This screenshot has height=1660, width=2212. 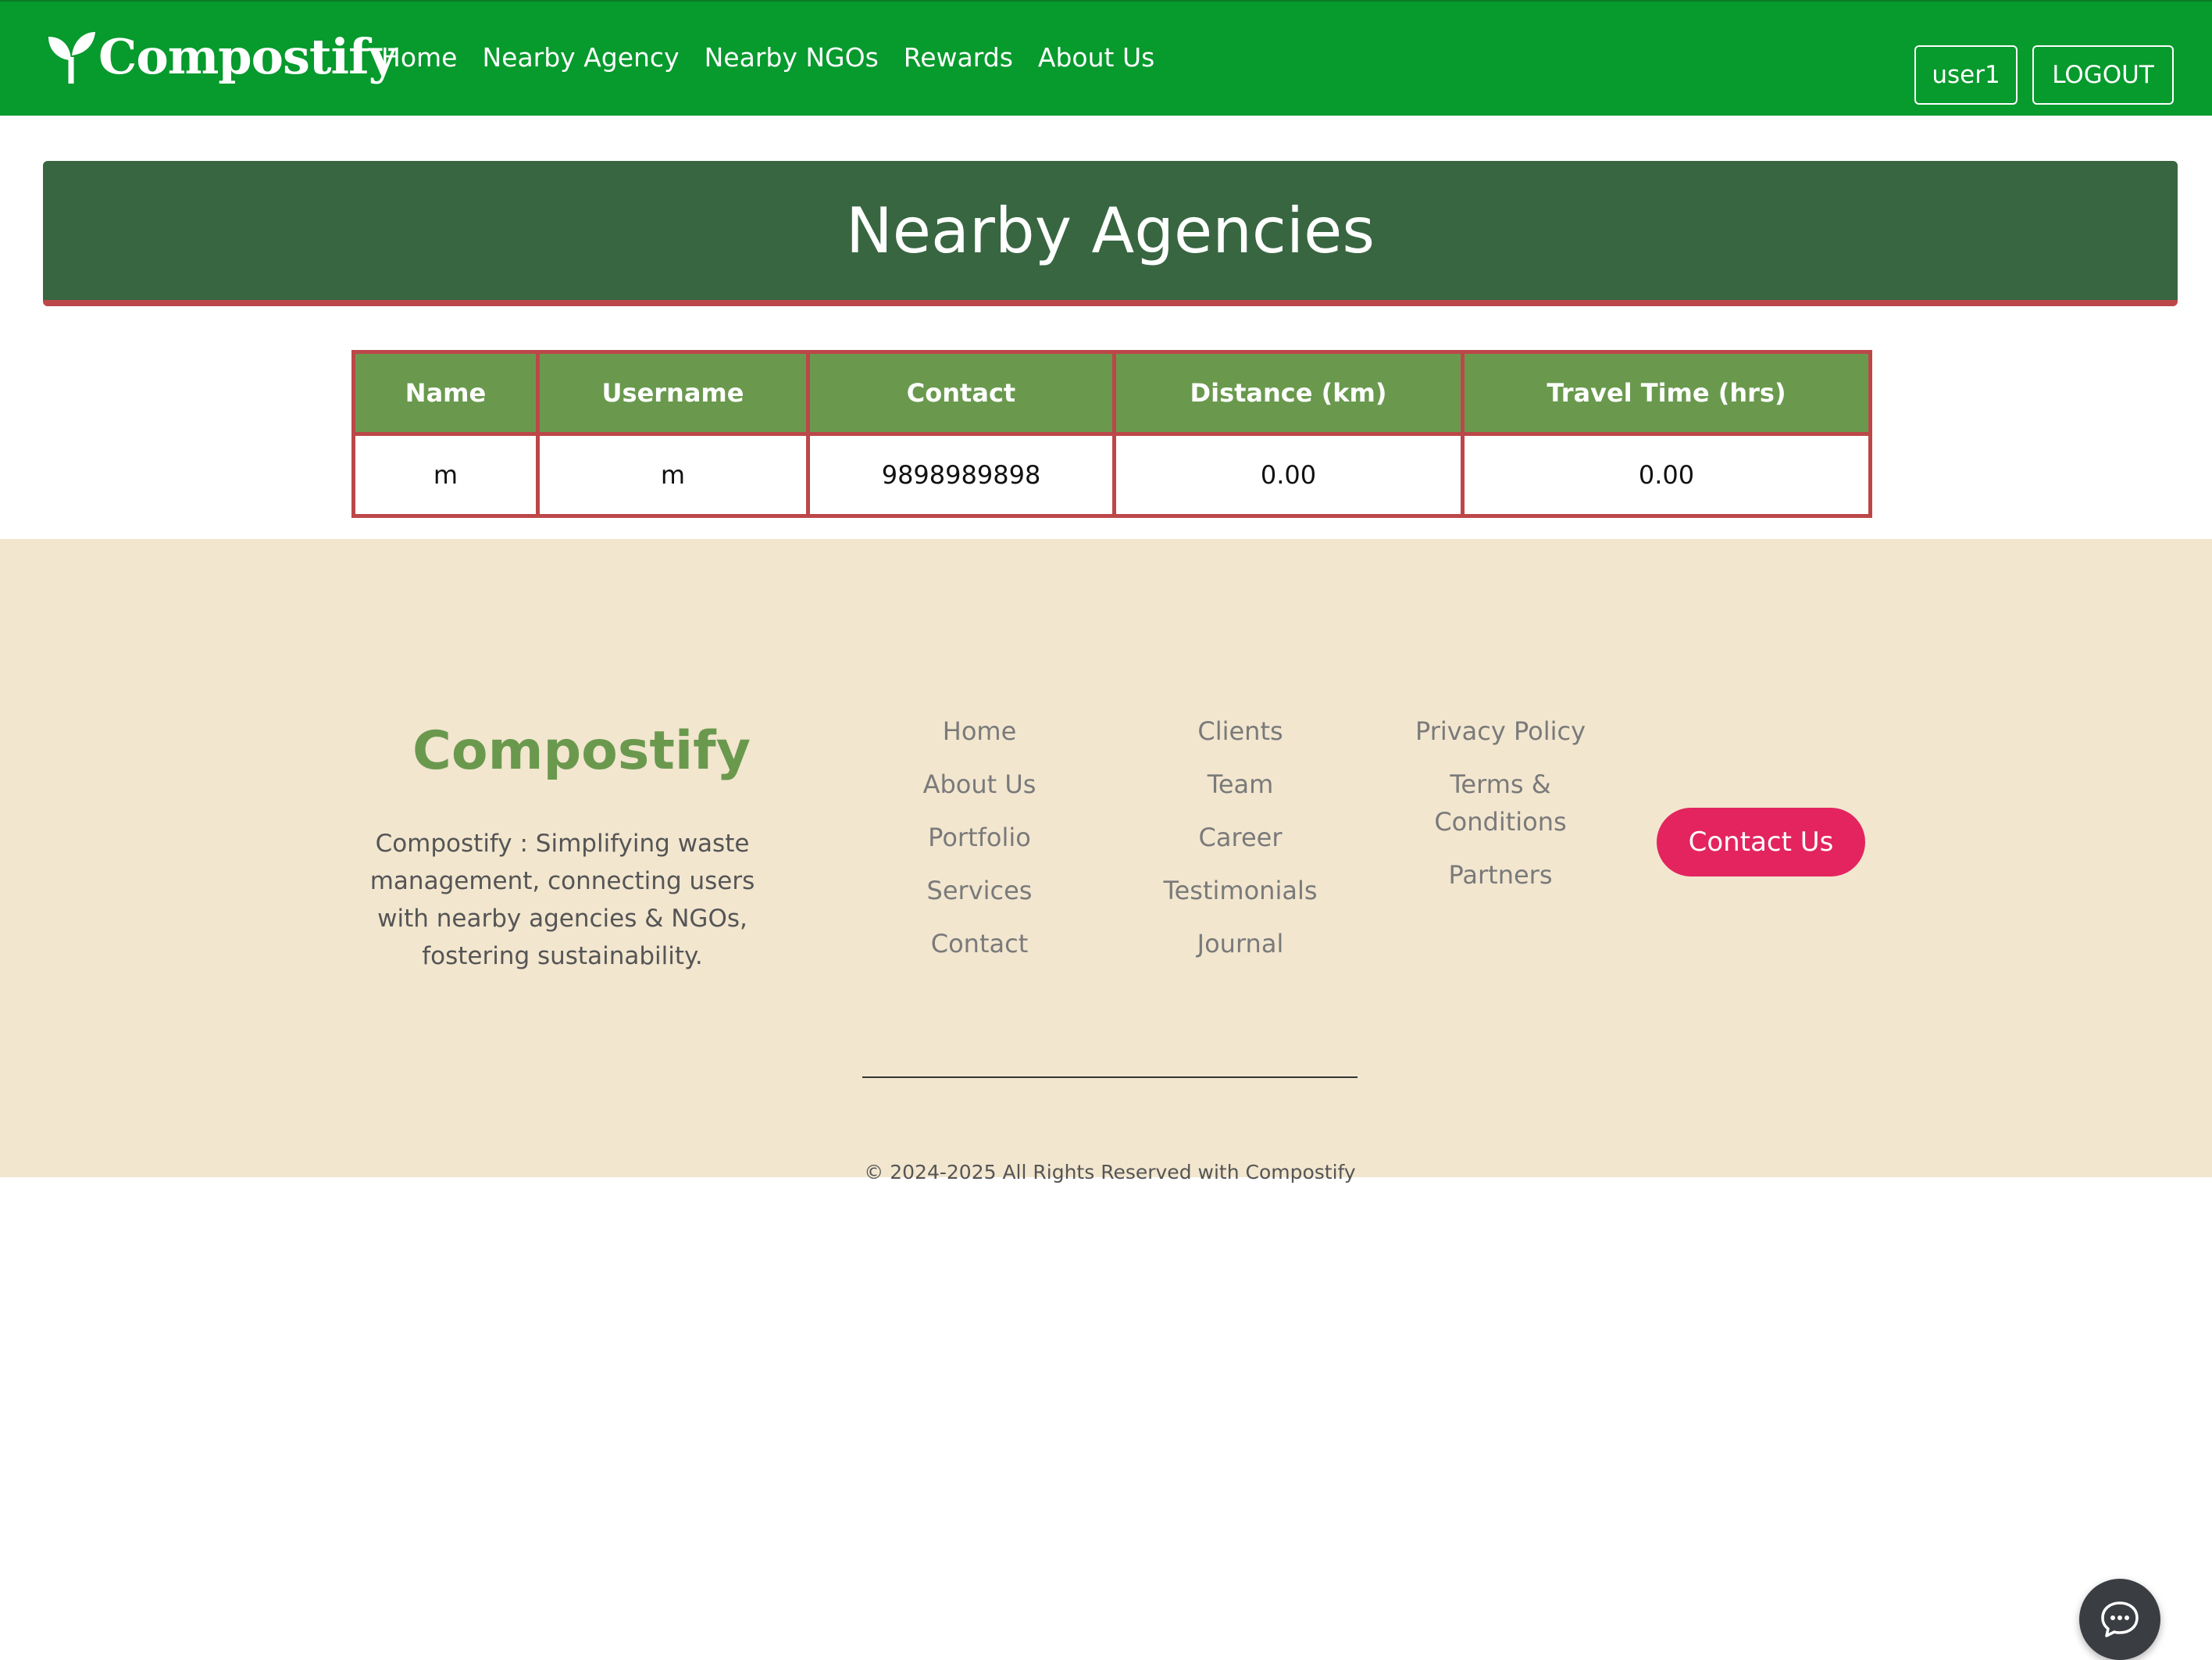 What do you see at coordinates (1500, 875) in the screenshot?
I see `footer-link-partners: Partners` at bounding box center [1500, 875].